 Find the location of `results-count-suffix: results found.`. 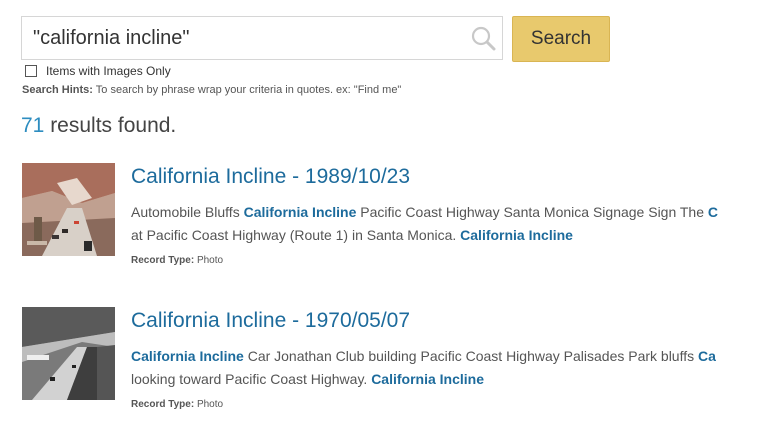

results-count-suffix: results found. is located at coordinates (110, 125).